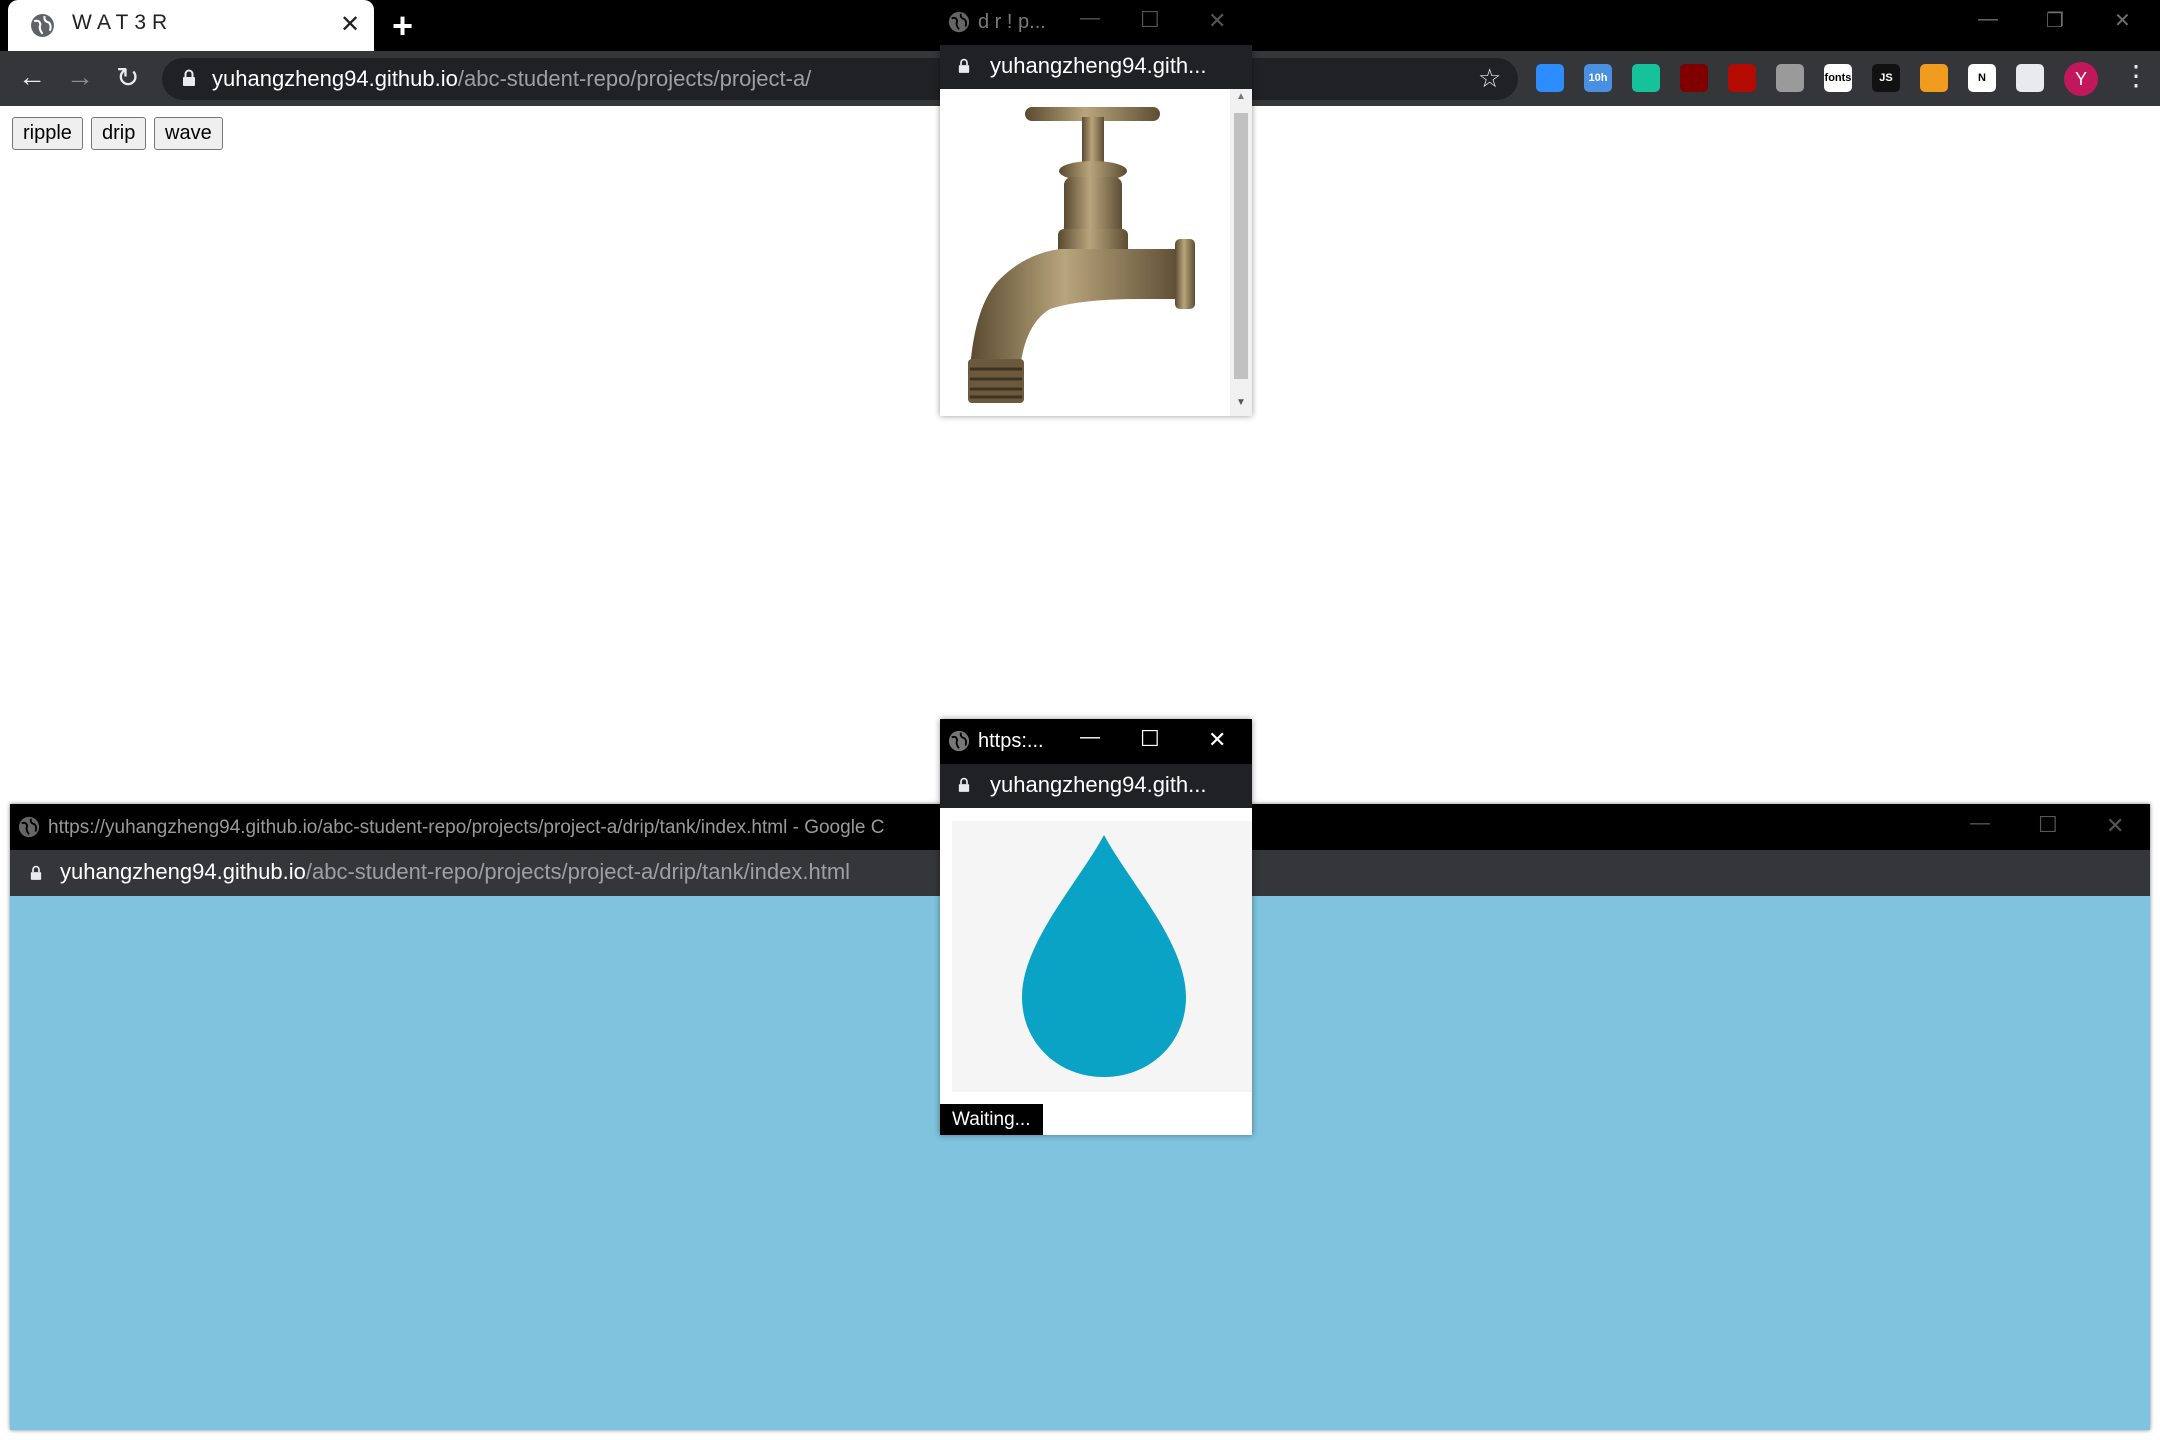  What do you see at coordinates (80, 77) in the screenshot?
I see `forward-arrow-icon: →` at bounding box center [80, 77].